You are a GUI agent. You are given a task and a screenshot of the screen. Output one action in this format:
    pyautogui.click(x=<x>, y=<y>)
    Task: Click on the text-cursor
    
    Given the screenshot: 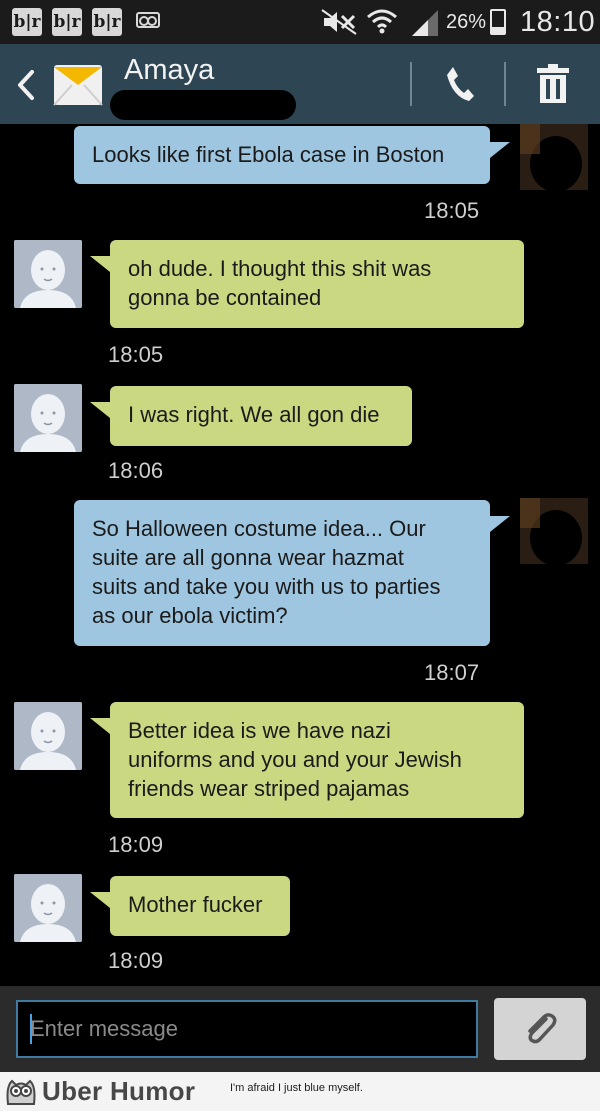 What is the action you would take?
    pyautogui.click(x=31, y=1029)
    